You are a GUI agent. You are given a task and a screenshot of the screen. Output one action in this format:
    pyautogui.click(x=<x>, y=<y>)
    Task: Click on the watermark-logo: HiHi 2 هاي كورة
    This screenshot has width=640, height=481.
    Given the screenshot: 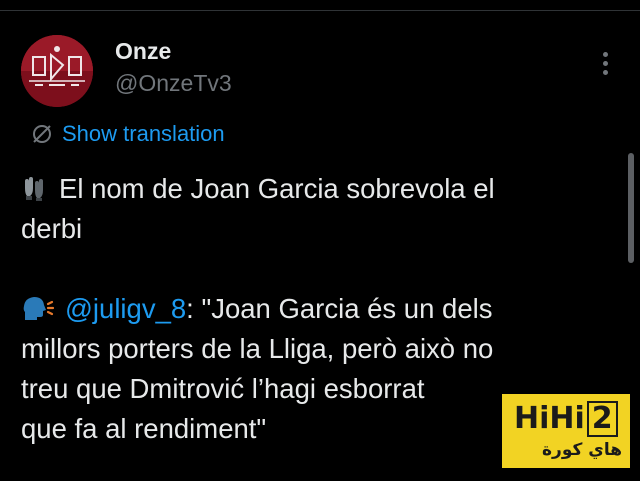 What is the action you would take?
    pyautogui.click(x=566, y=431)
    